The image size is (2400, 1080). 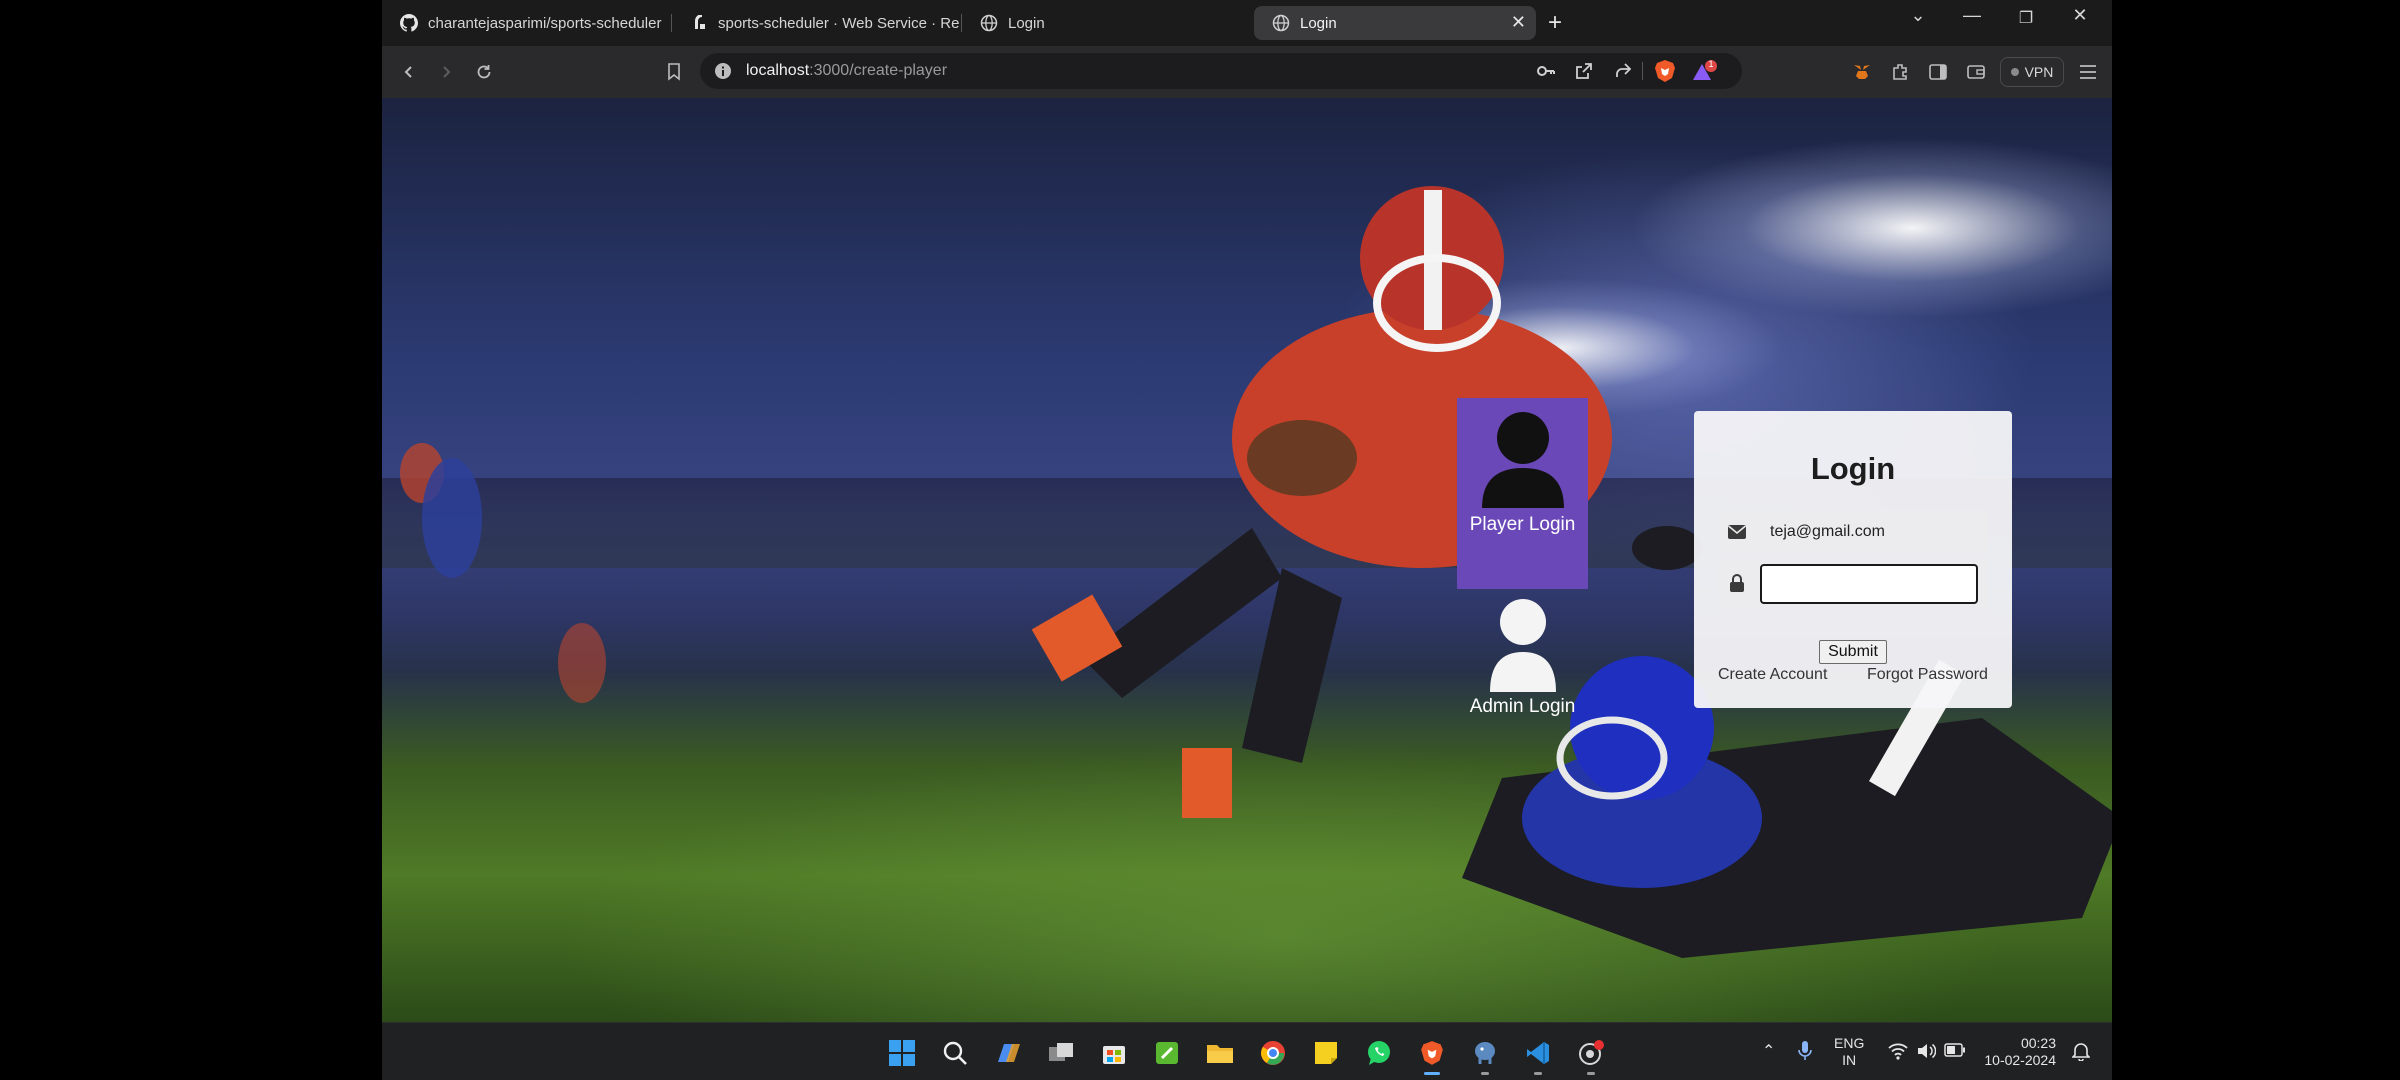 I want to click on notification-bell-icon, so click(x=2081, y=1052).